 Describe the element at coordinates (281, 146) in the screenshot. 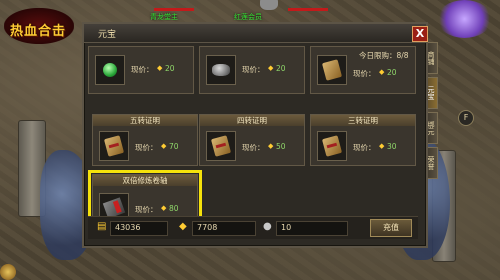

I see `item-price: 50` at that location.